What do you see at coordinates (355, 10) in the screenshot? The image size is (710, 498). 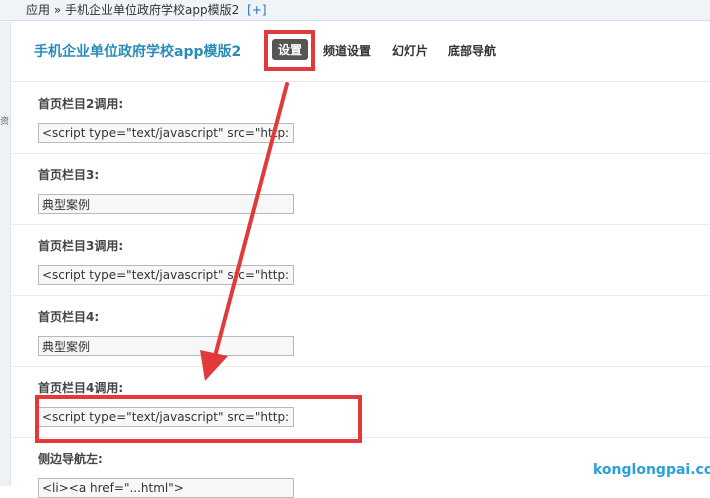 I see `breadcrumb: 应用 » 手机企业单位政府学校app模版2 [+]` at bounding box center [355, 10].